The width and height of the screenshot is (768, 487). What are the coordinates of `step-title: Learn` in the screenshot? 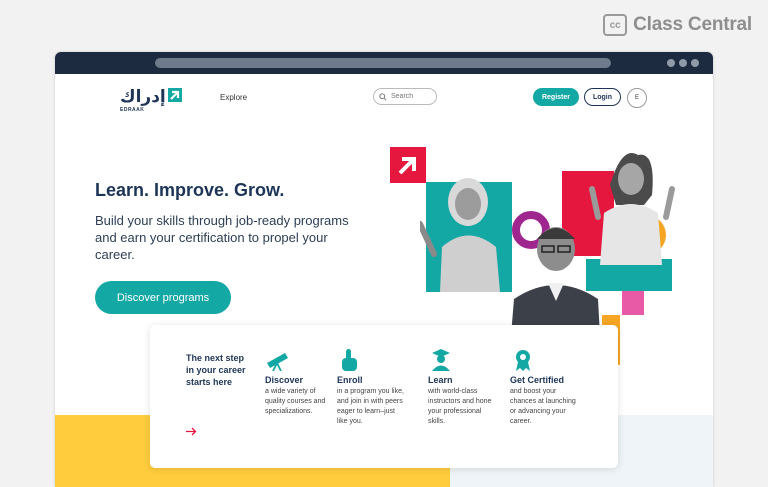 It's located at (440, 380).